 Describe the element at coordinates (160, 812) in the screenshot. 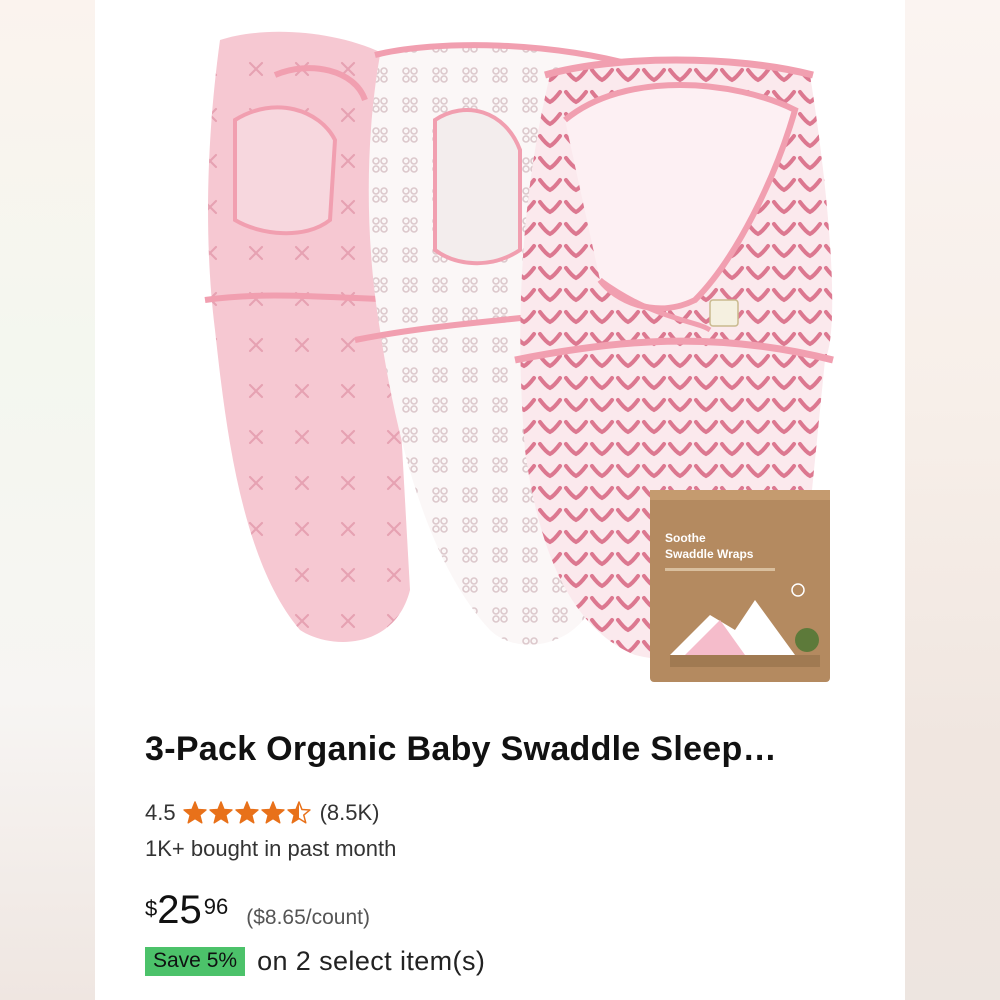

I see `rating-value: 4.5` at that location.